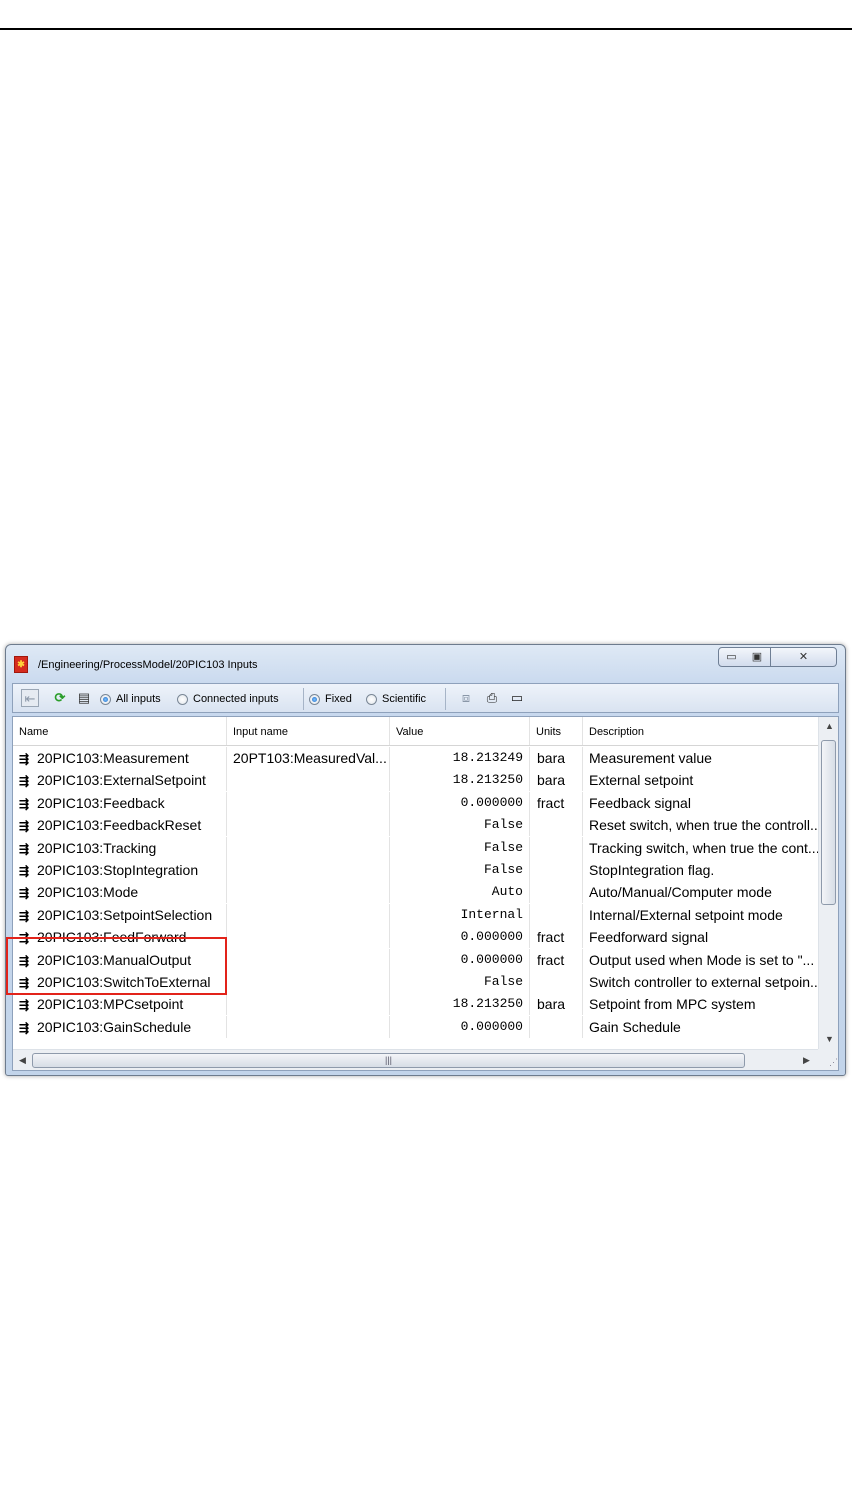 This screenshot has height=1509, width=852. I want to click on cell-name: ⇶ 20PIC103:MPCsetpoint, so click(120, 1004).